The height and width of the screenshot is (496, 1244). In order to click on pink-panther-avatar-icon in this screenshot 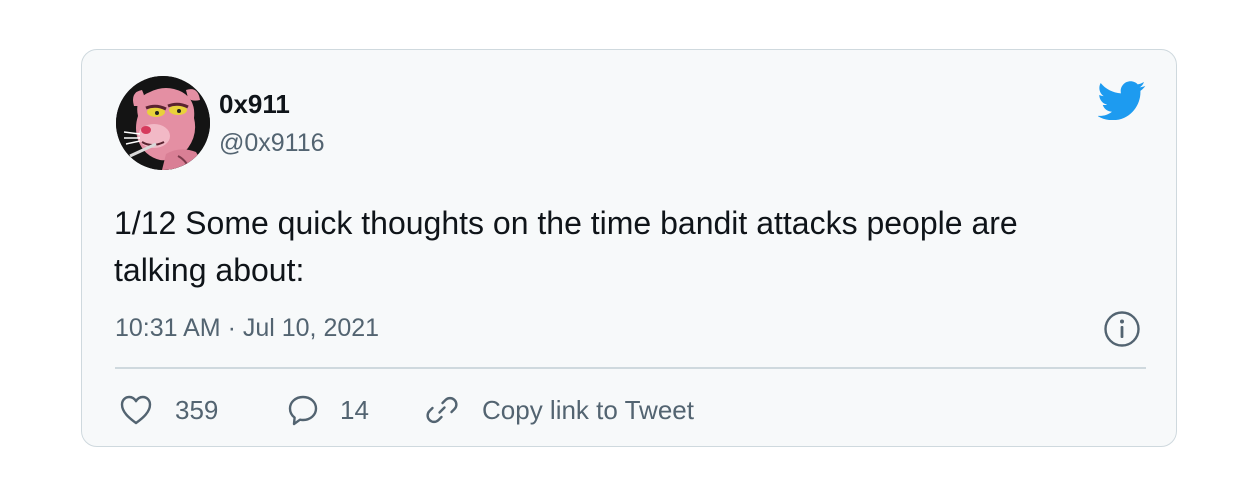, I will do `click(163, 123)`.